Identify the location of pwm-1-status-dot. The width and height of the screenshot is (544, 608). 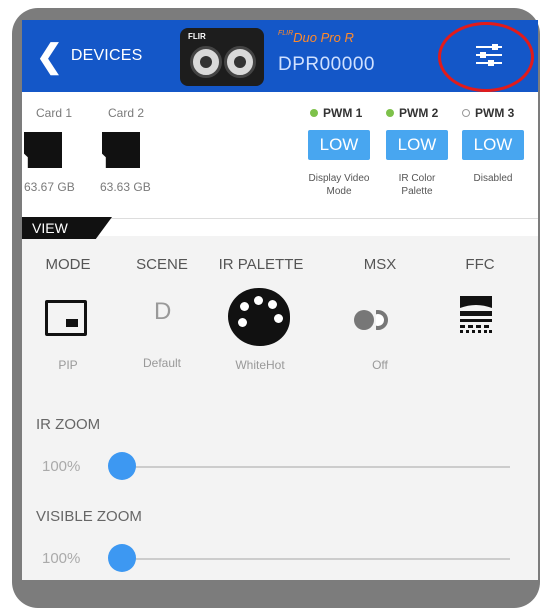
(314, 113).